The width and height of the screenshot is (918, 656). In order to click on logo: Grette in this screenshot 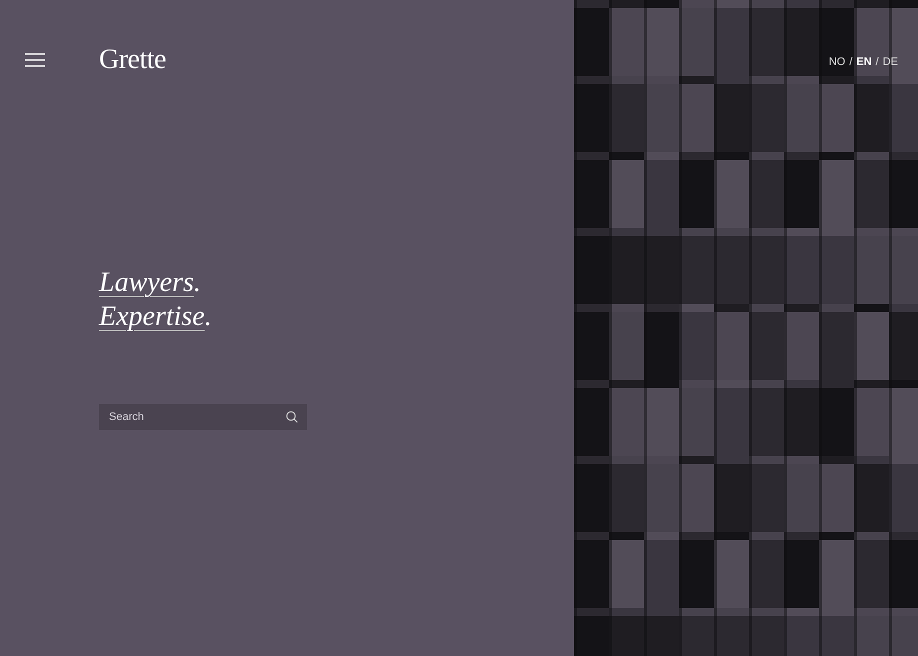, I will do `click(132, 60)`.